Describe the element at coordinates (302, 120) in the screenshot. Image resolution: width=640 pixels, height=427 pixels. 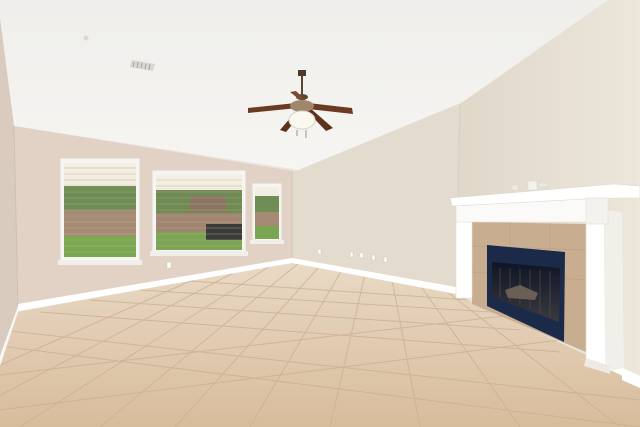
I see `fan-light` at that location.